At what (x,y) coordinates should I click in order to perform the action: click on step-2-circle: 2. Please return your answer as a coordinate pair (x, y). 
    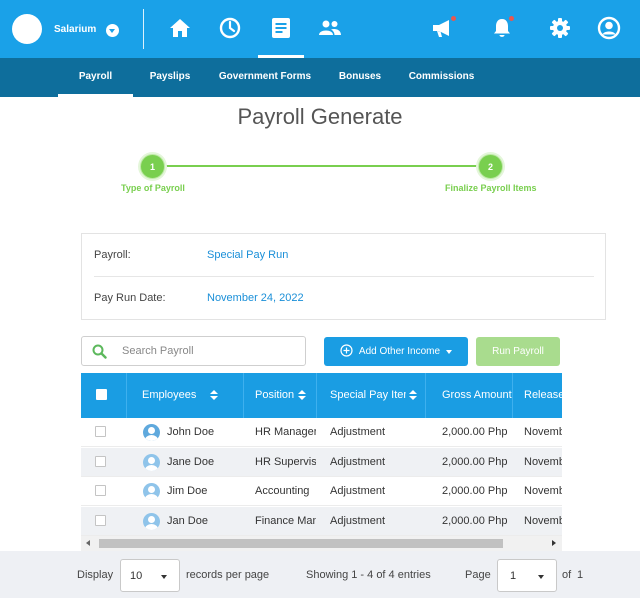
    Looking at the image, I should click on (490, 166).